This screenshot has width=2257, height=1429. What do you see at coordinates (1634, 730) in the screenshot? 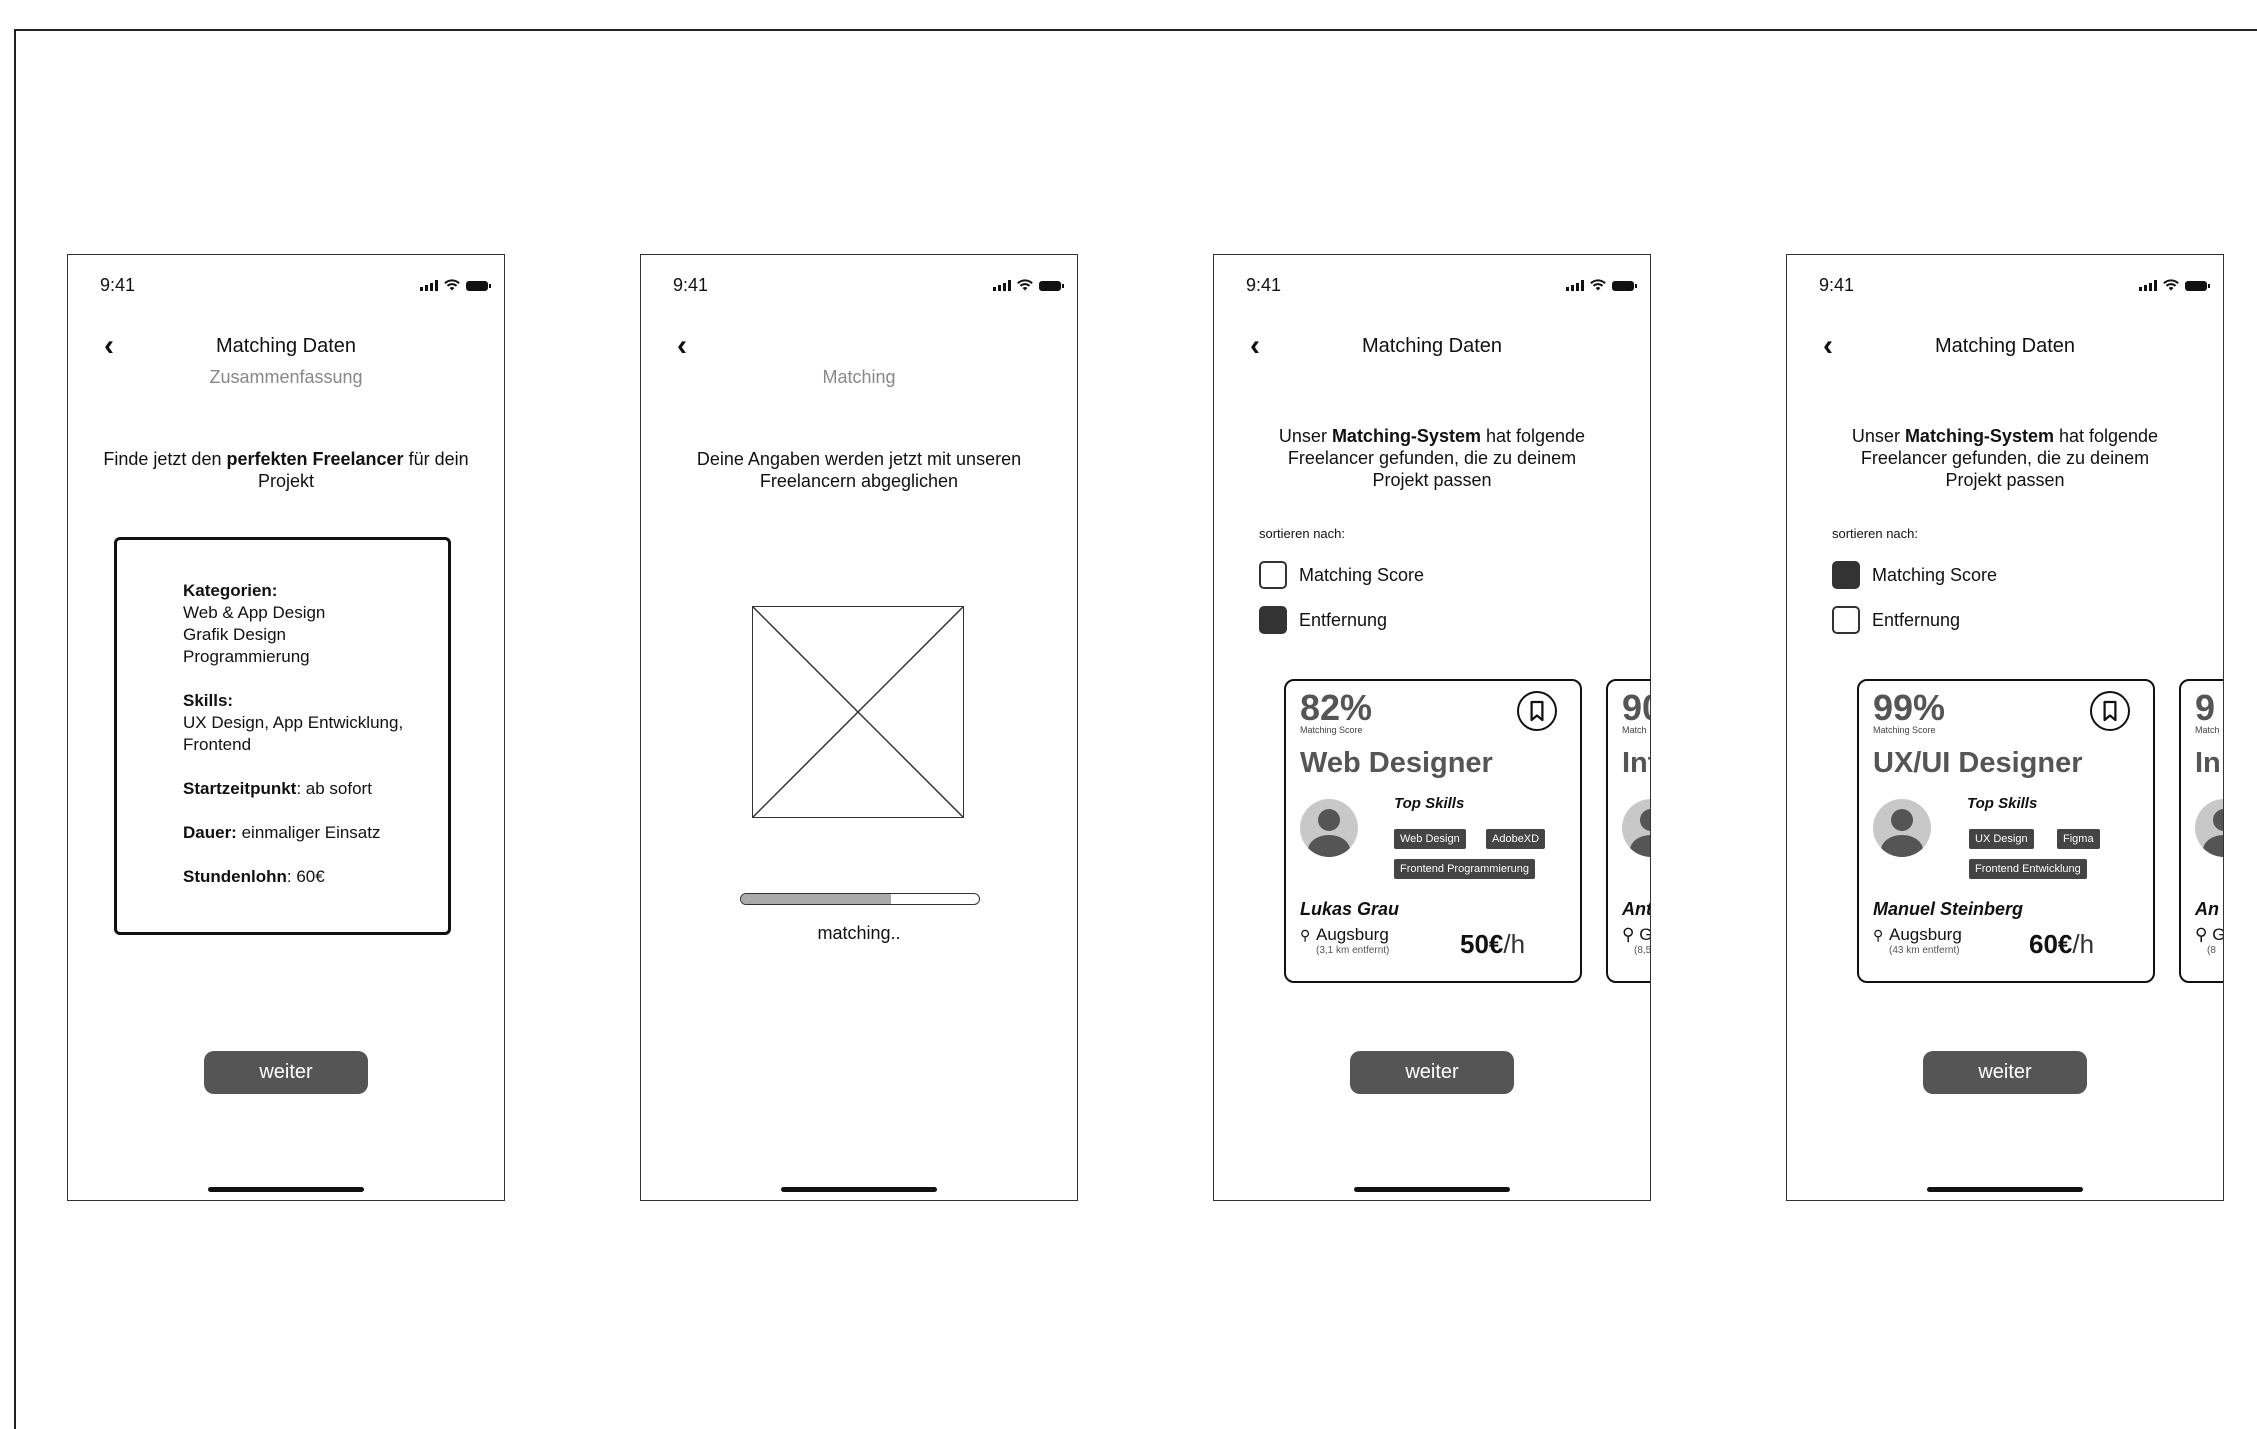
I see `matching-score-label: Match` at bounding box center [1634, 730].